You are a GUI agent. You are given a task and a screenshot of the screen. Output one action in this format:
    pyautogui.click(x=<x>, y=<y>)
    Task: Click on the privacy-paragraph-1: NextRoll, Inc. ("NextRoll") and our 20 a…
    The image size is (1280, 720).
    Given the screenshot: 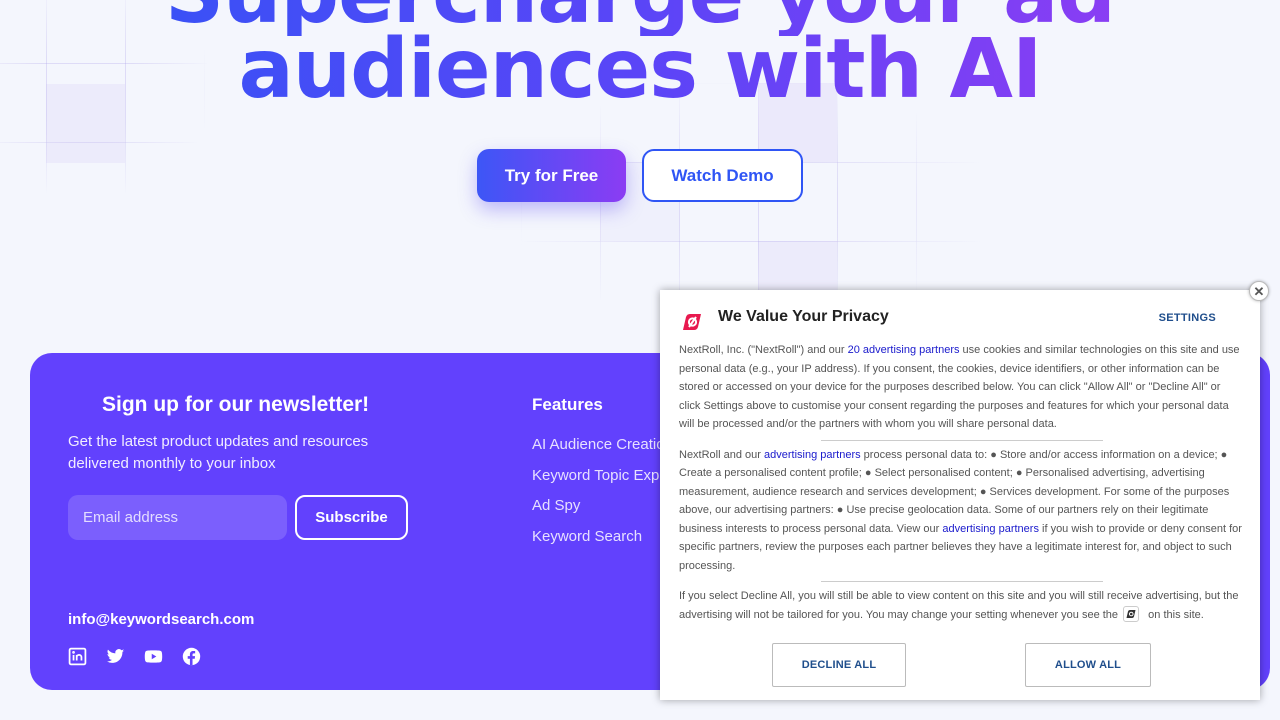 What is the action you would take?
    pyautogui.click(x=961, y=387)
    